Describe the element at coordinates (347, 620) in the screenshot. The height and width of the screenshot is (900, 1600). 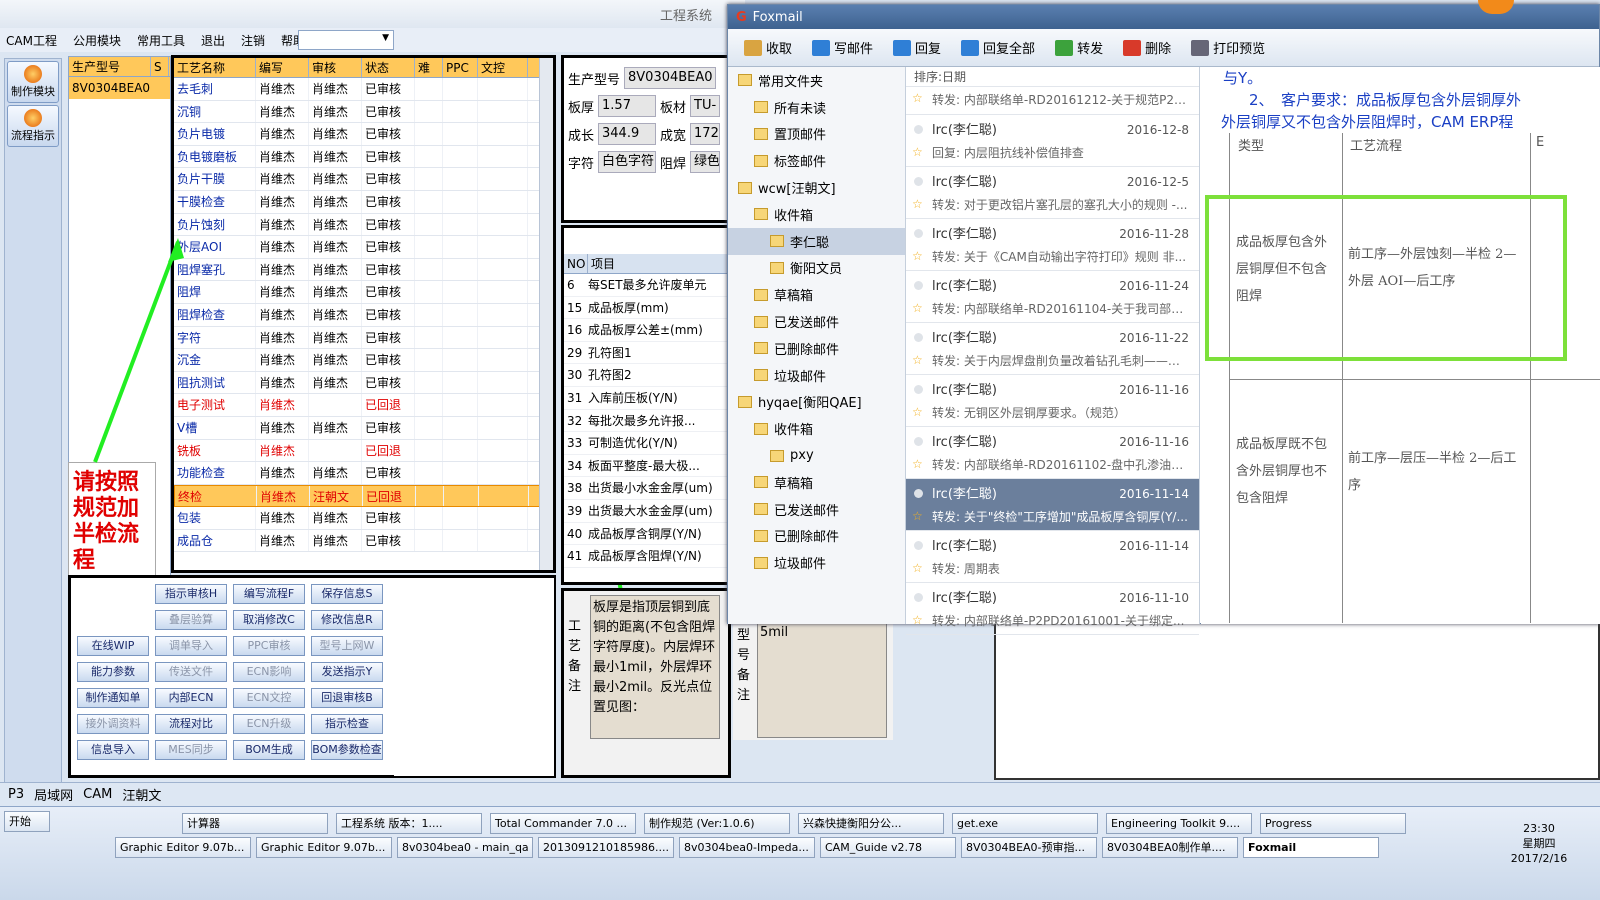
I see `action-button: 修改信息R` at that location.